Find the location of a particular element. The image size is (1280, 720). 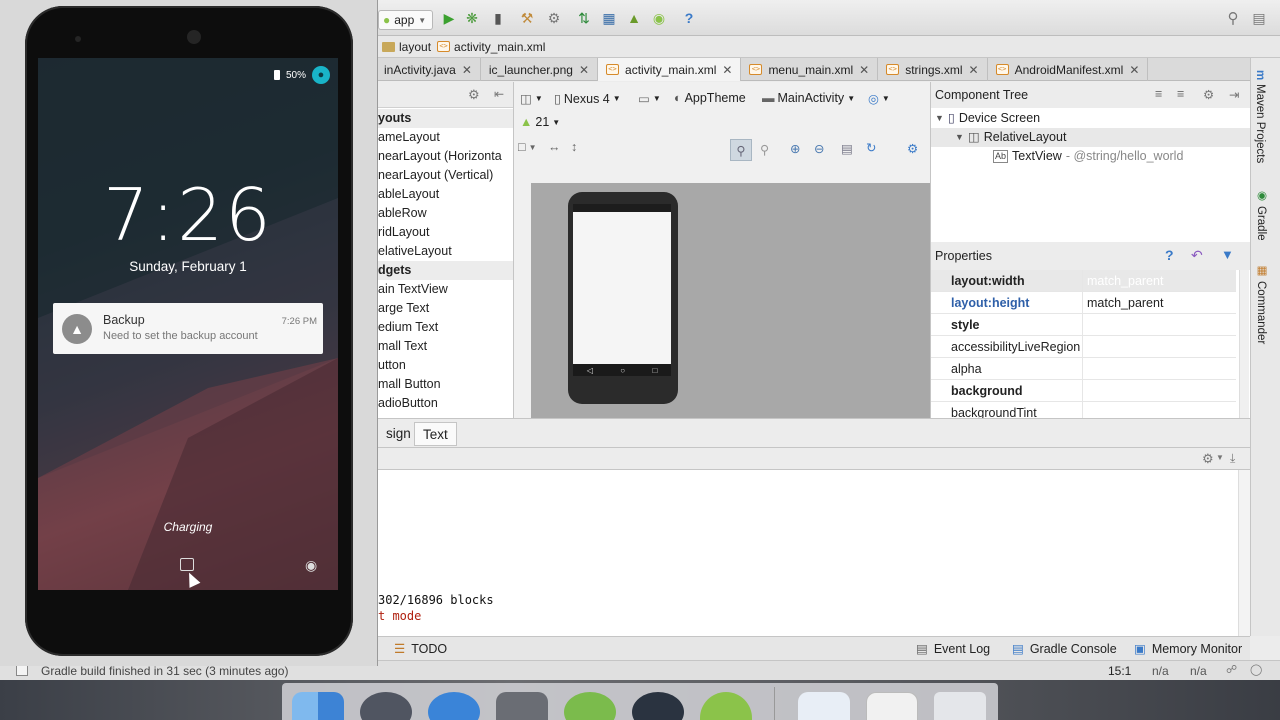

theme-select: ◐ AppTheme is located at coordinates (710, 98).